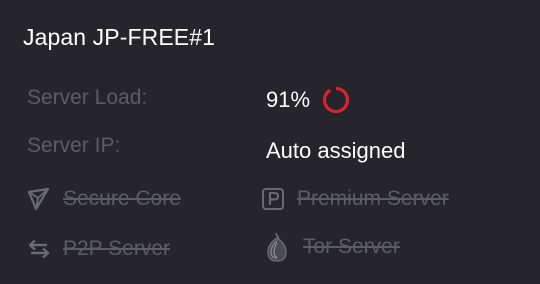 The image size is (540, 284). What do you see at coordinates (336, 150) in the screenshot?
I see `server-ip-value: Auto assigned` at bounding box center [336, 150].